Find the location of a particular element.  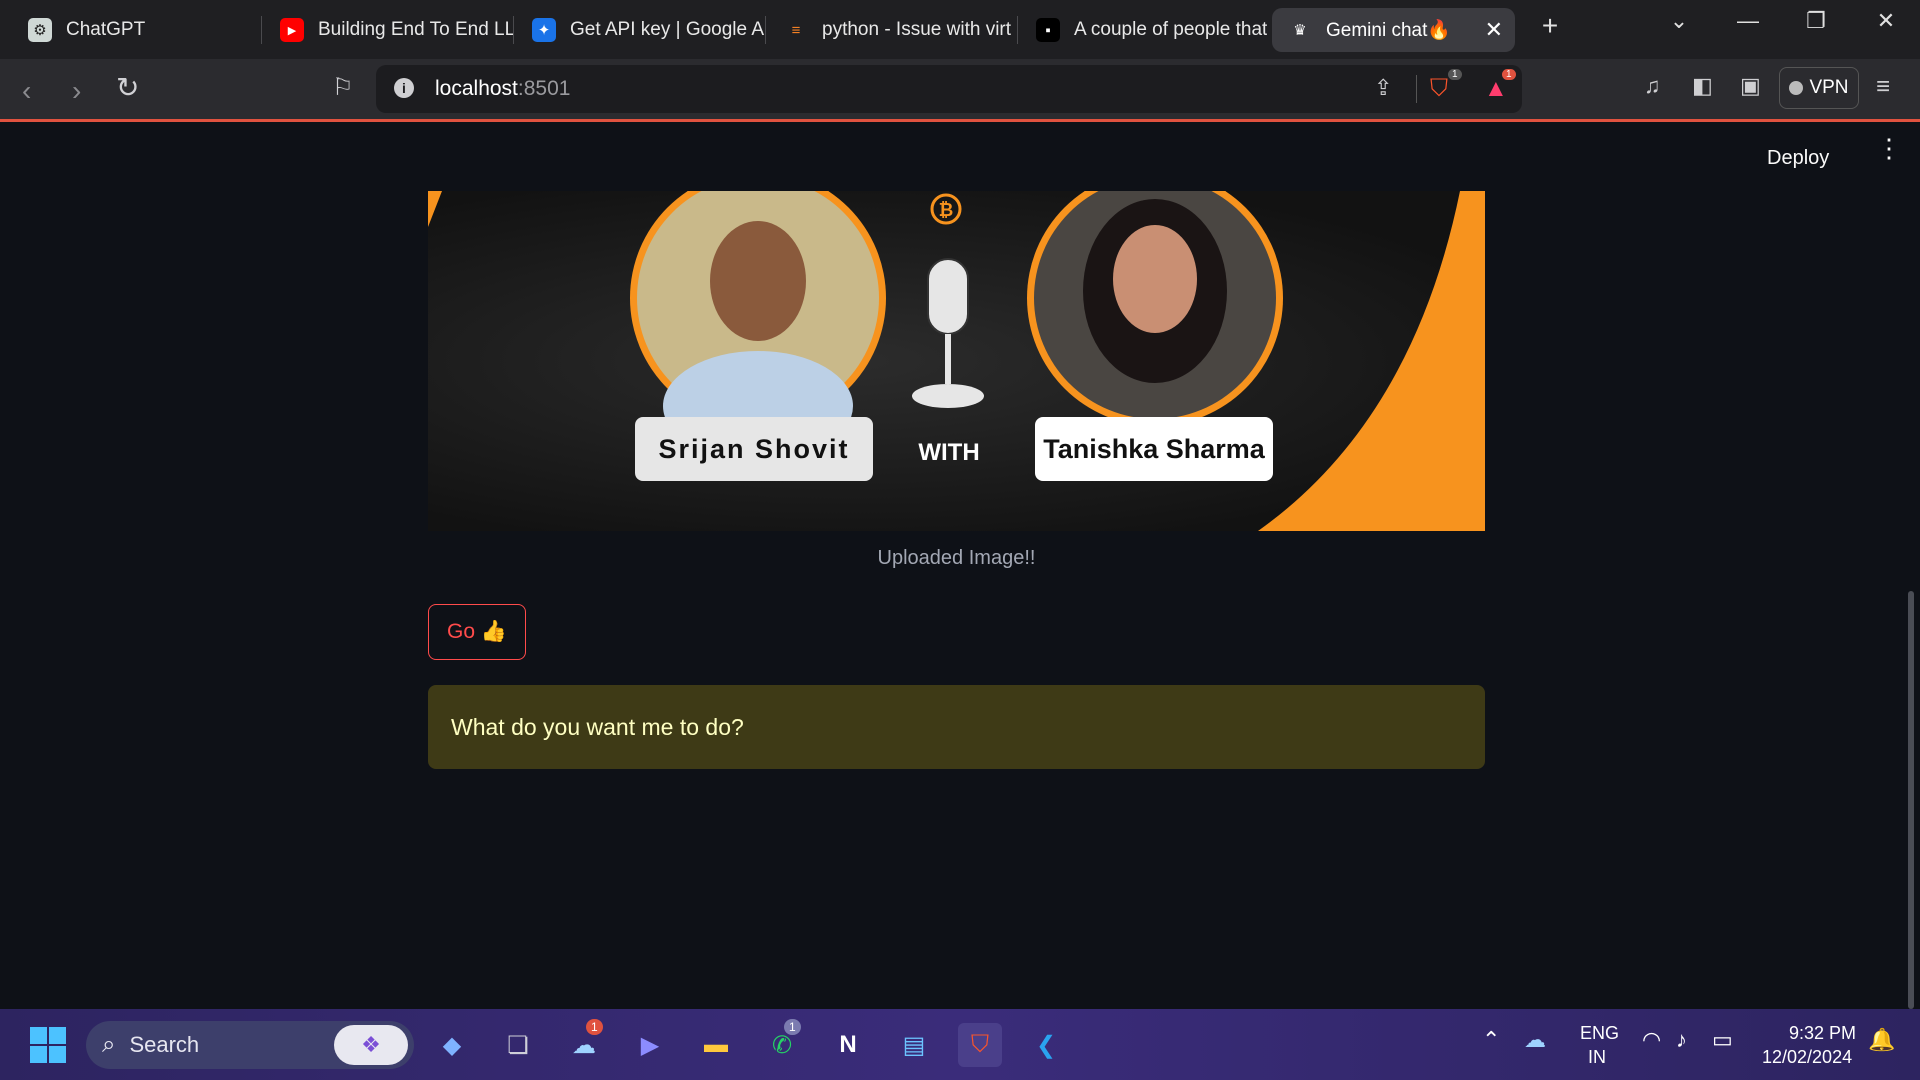

notion-icon: N is located at coordinates (848, 1045).